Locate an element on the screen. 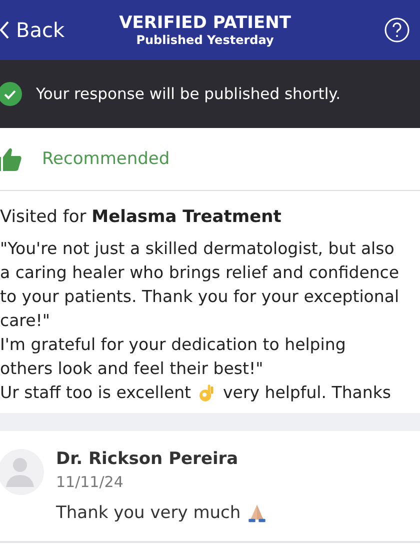  header-title: VERIFIED PATIENT is located at coordinates (205, 23).